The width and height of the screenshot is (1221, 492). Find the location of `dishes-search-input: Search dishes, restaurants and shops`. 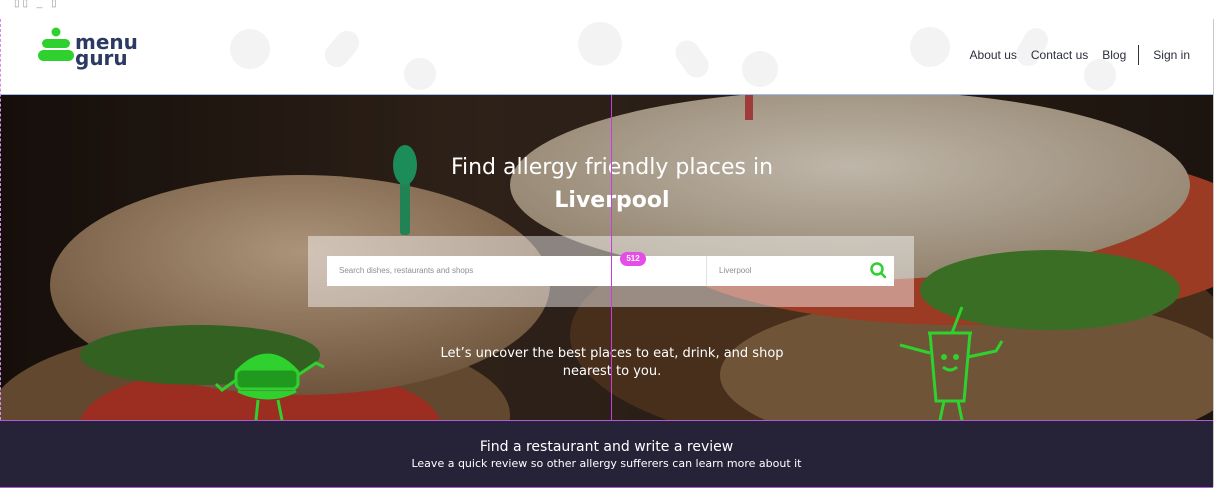

dishes-search-input: Search dishes, restaurants and shops is located at coordinates (516, 271).